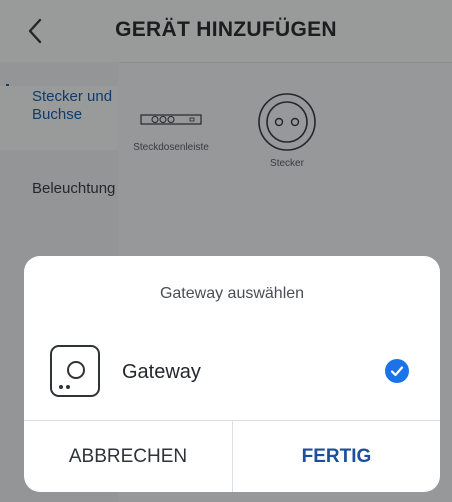 The width and height of the screenshot is (452, 502). What do you see at coordinates (75, 371) in the screenshot?
I see `gateway-icon` at bounding box center [75, 371].